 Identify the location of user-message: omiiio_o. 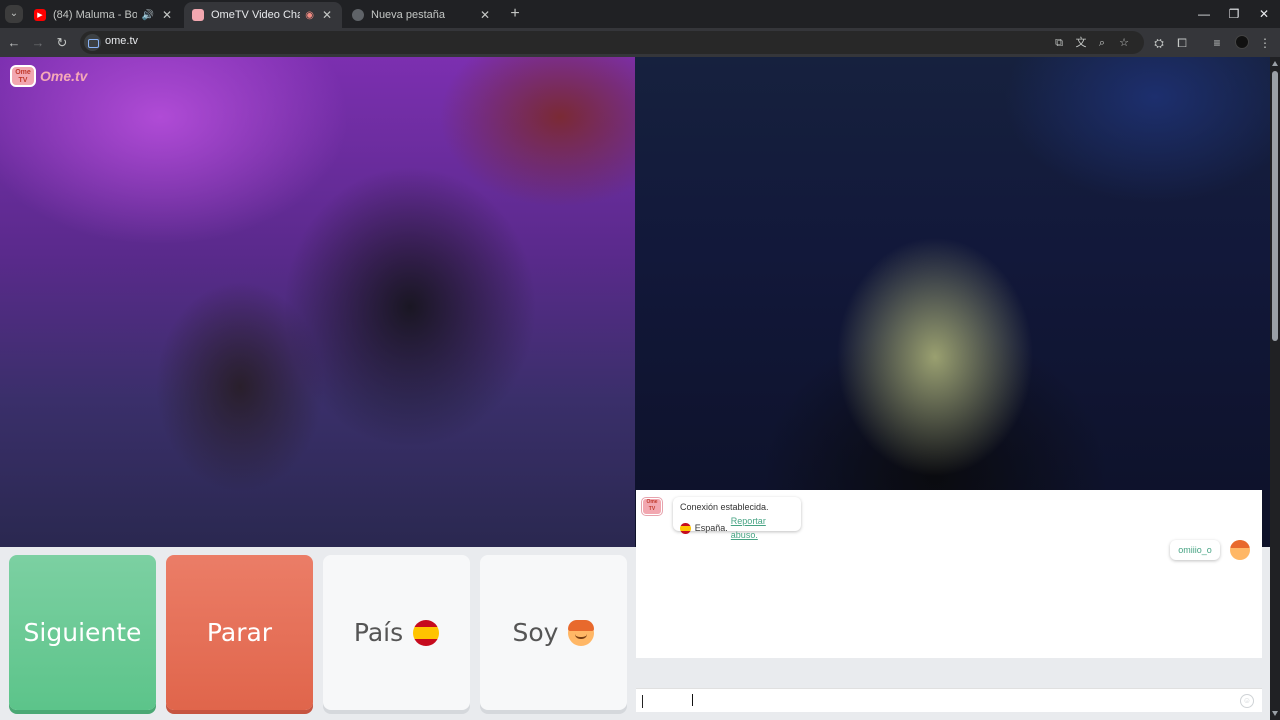
(1195, 550).